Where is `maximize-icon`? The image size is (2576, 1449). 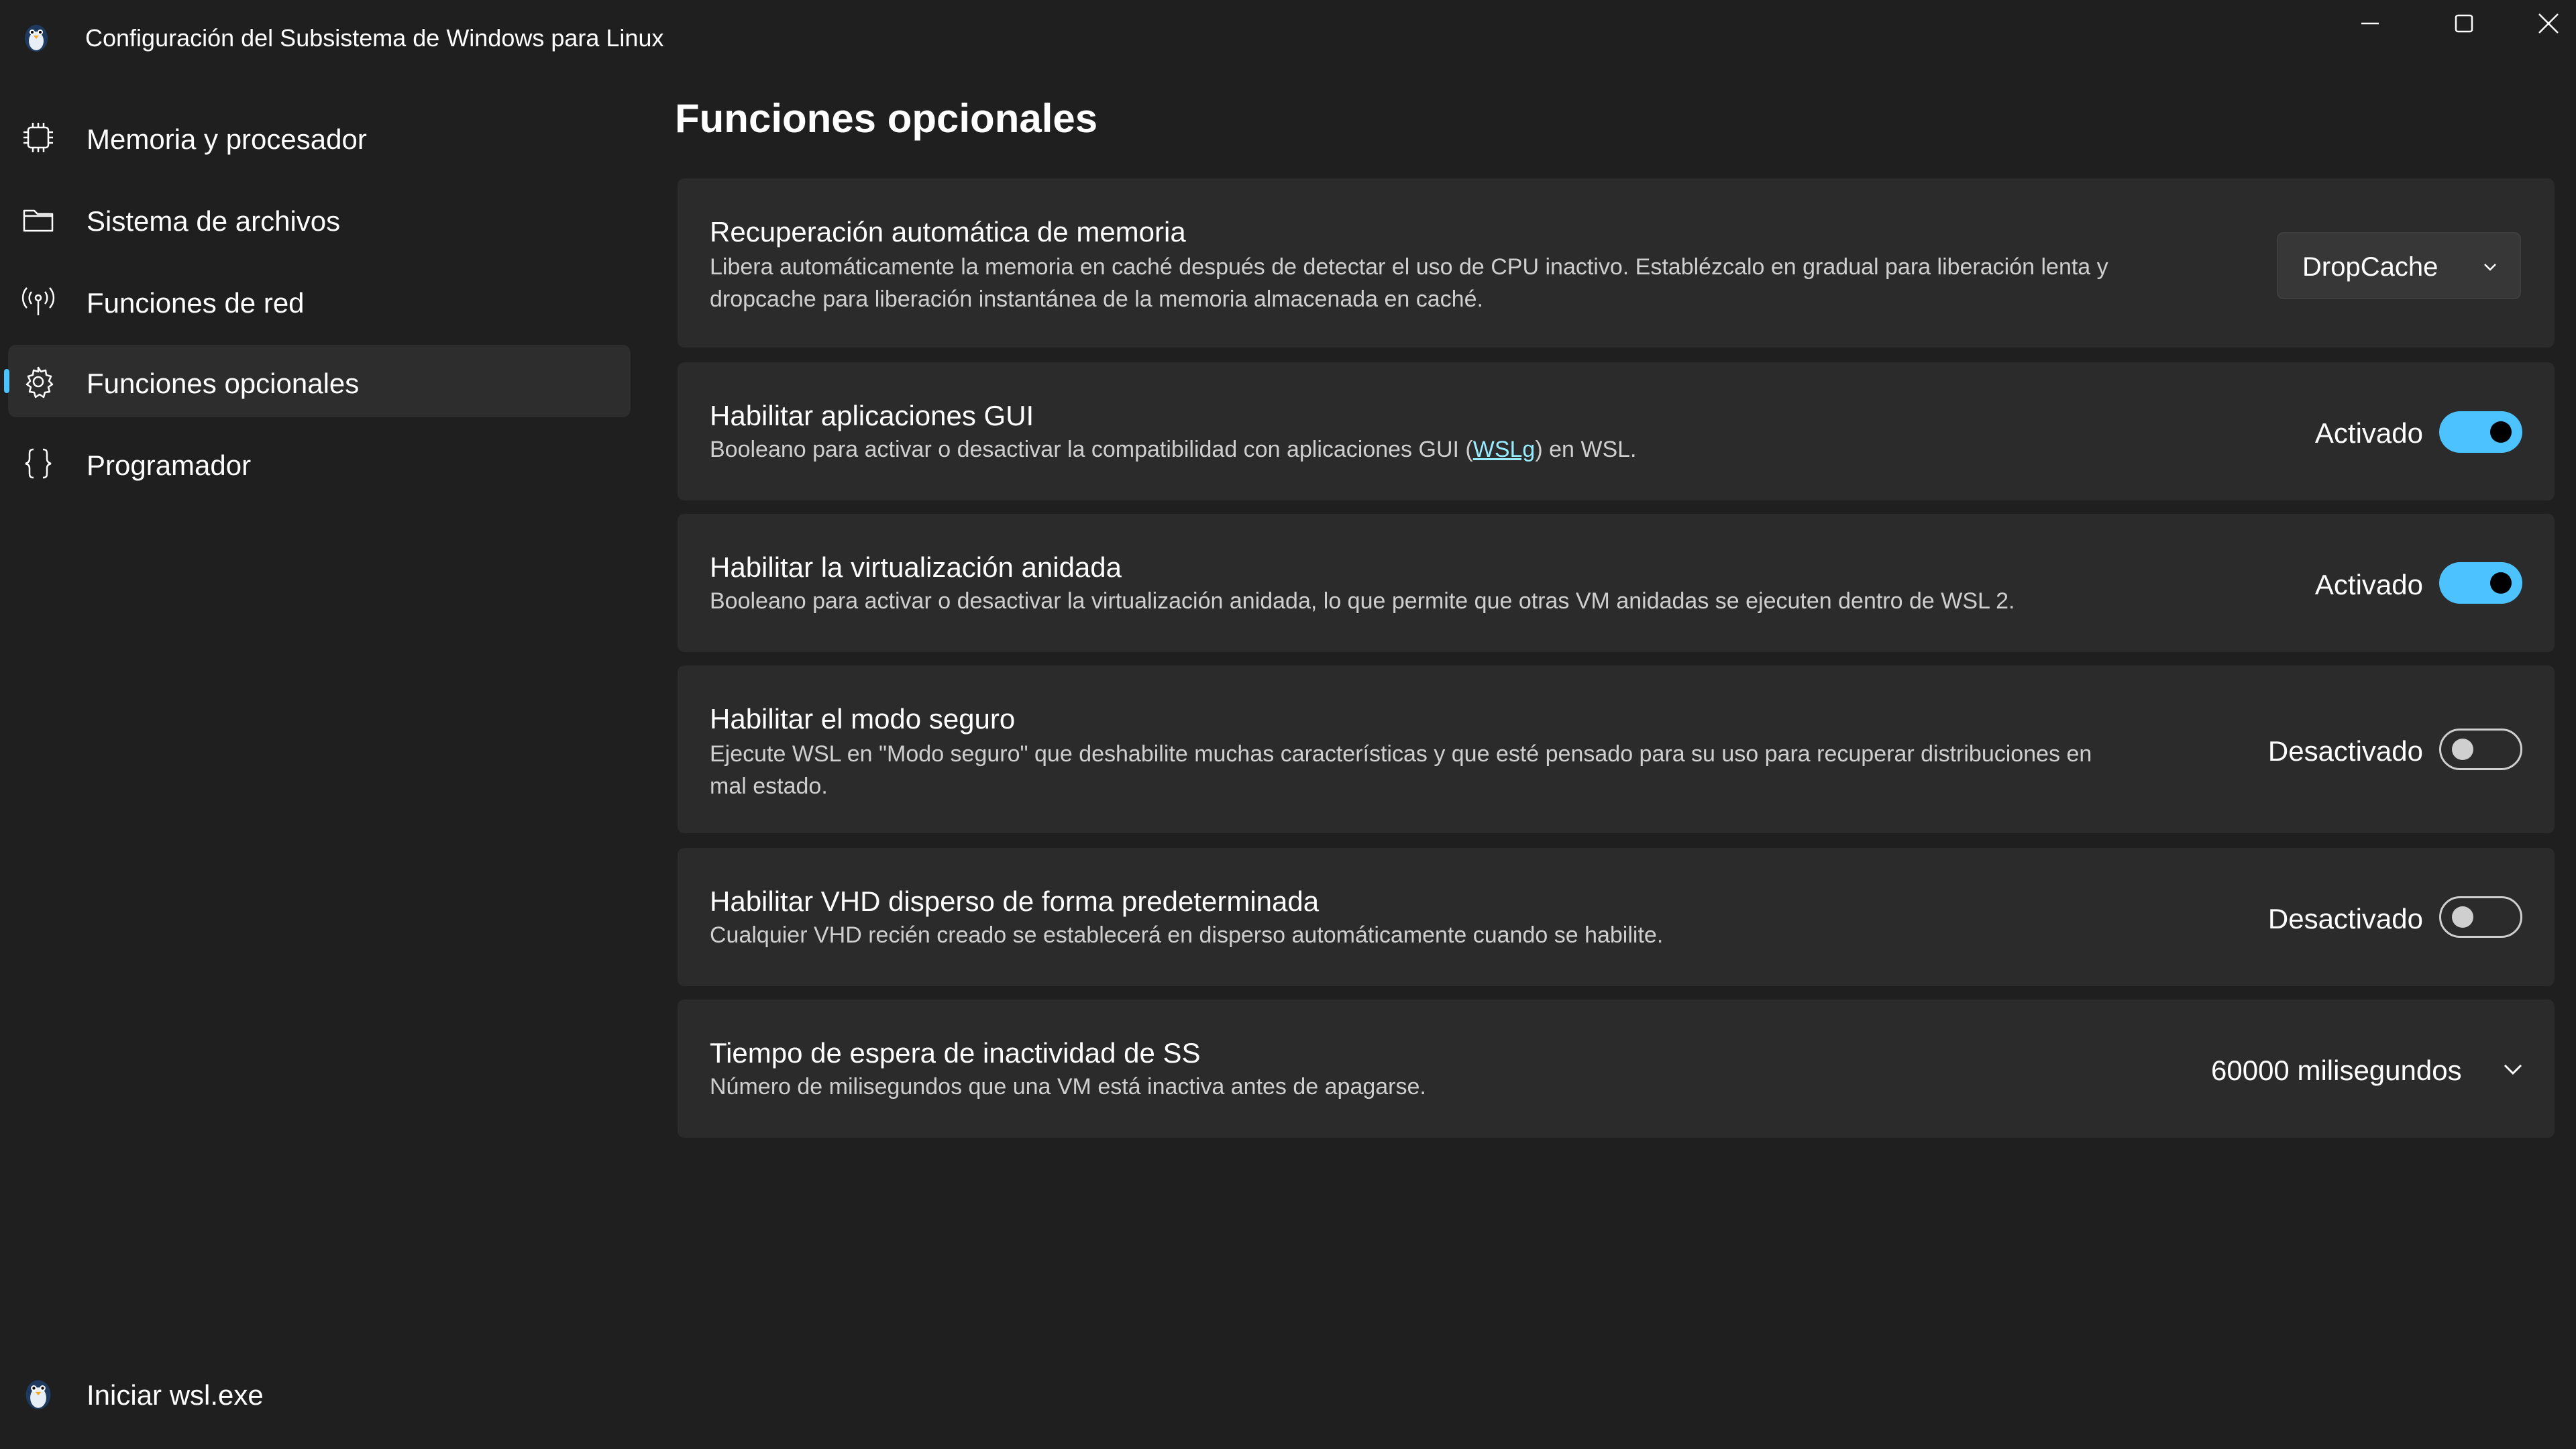 maximize-icon is located at coordinates (2464, 23).